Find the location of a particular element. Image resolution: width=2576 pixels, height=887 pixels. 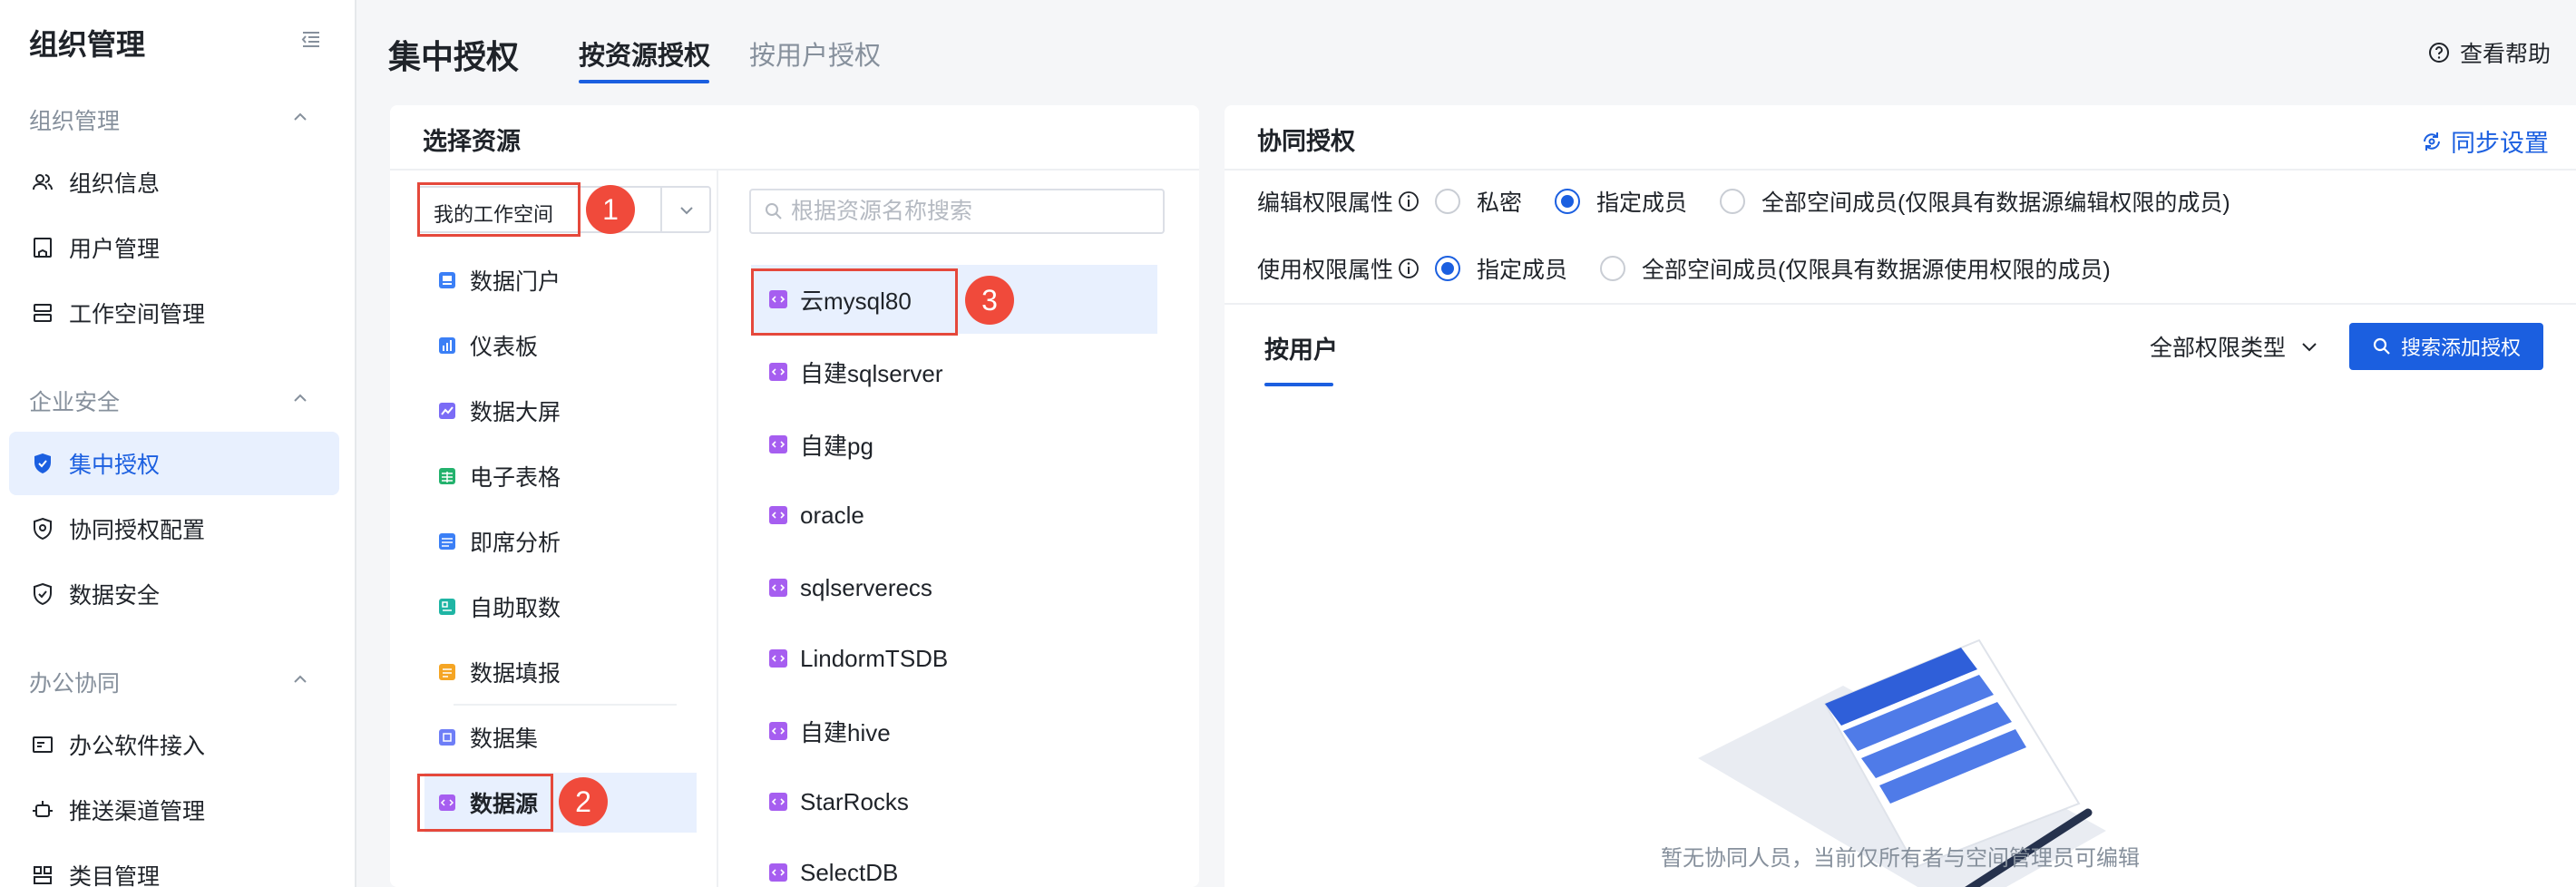

resource-type-adhoc: 即席分析 is located at coordinates (560, 541).